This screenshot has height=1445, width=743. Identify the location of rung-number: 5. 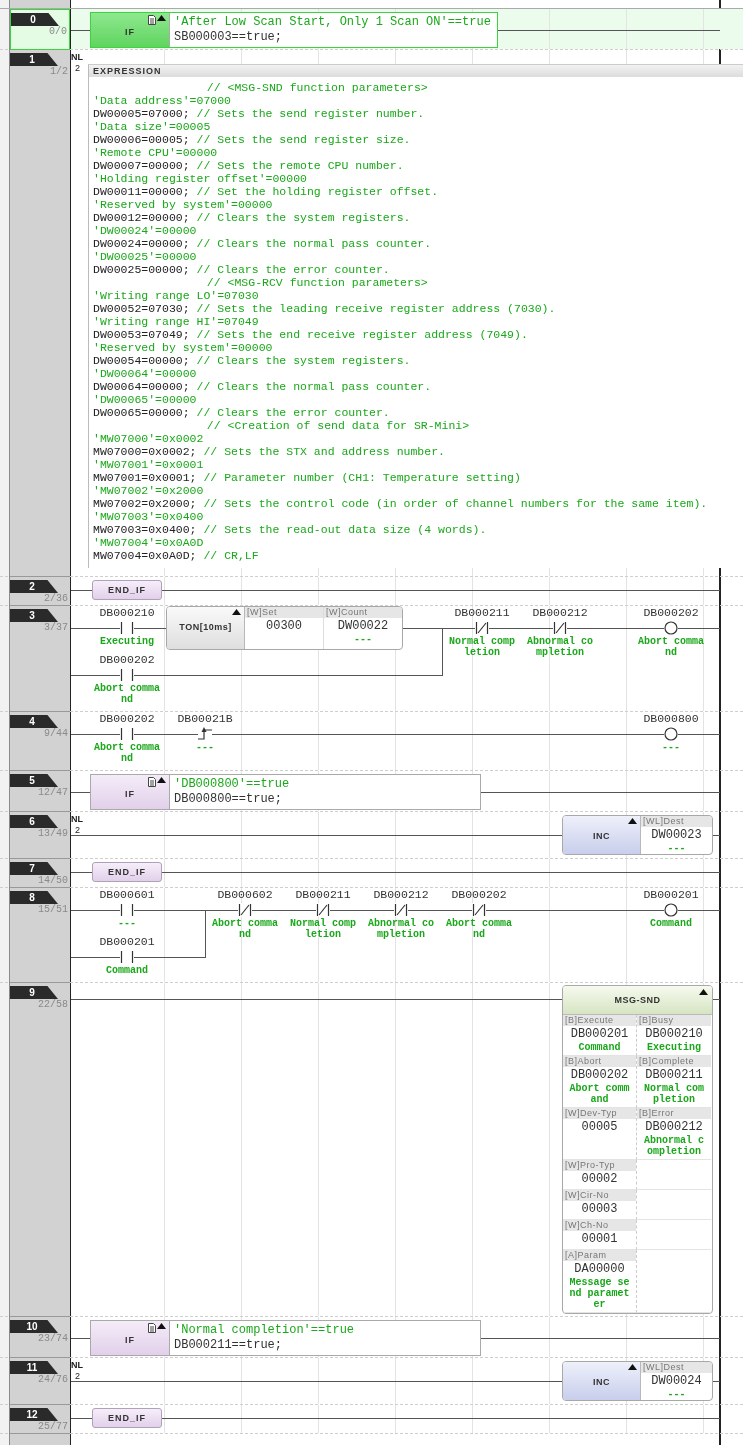
(34, 780).